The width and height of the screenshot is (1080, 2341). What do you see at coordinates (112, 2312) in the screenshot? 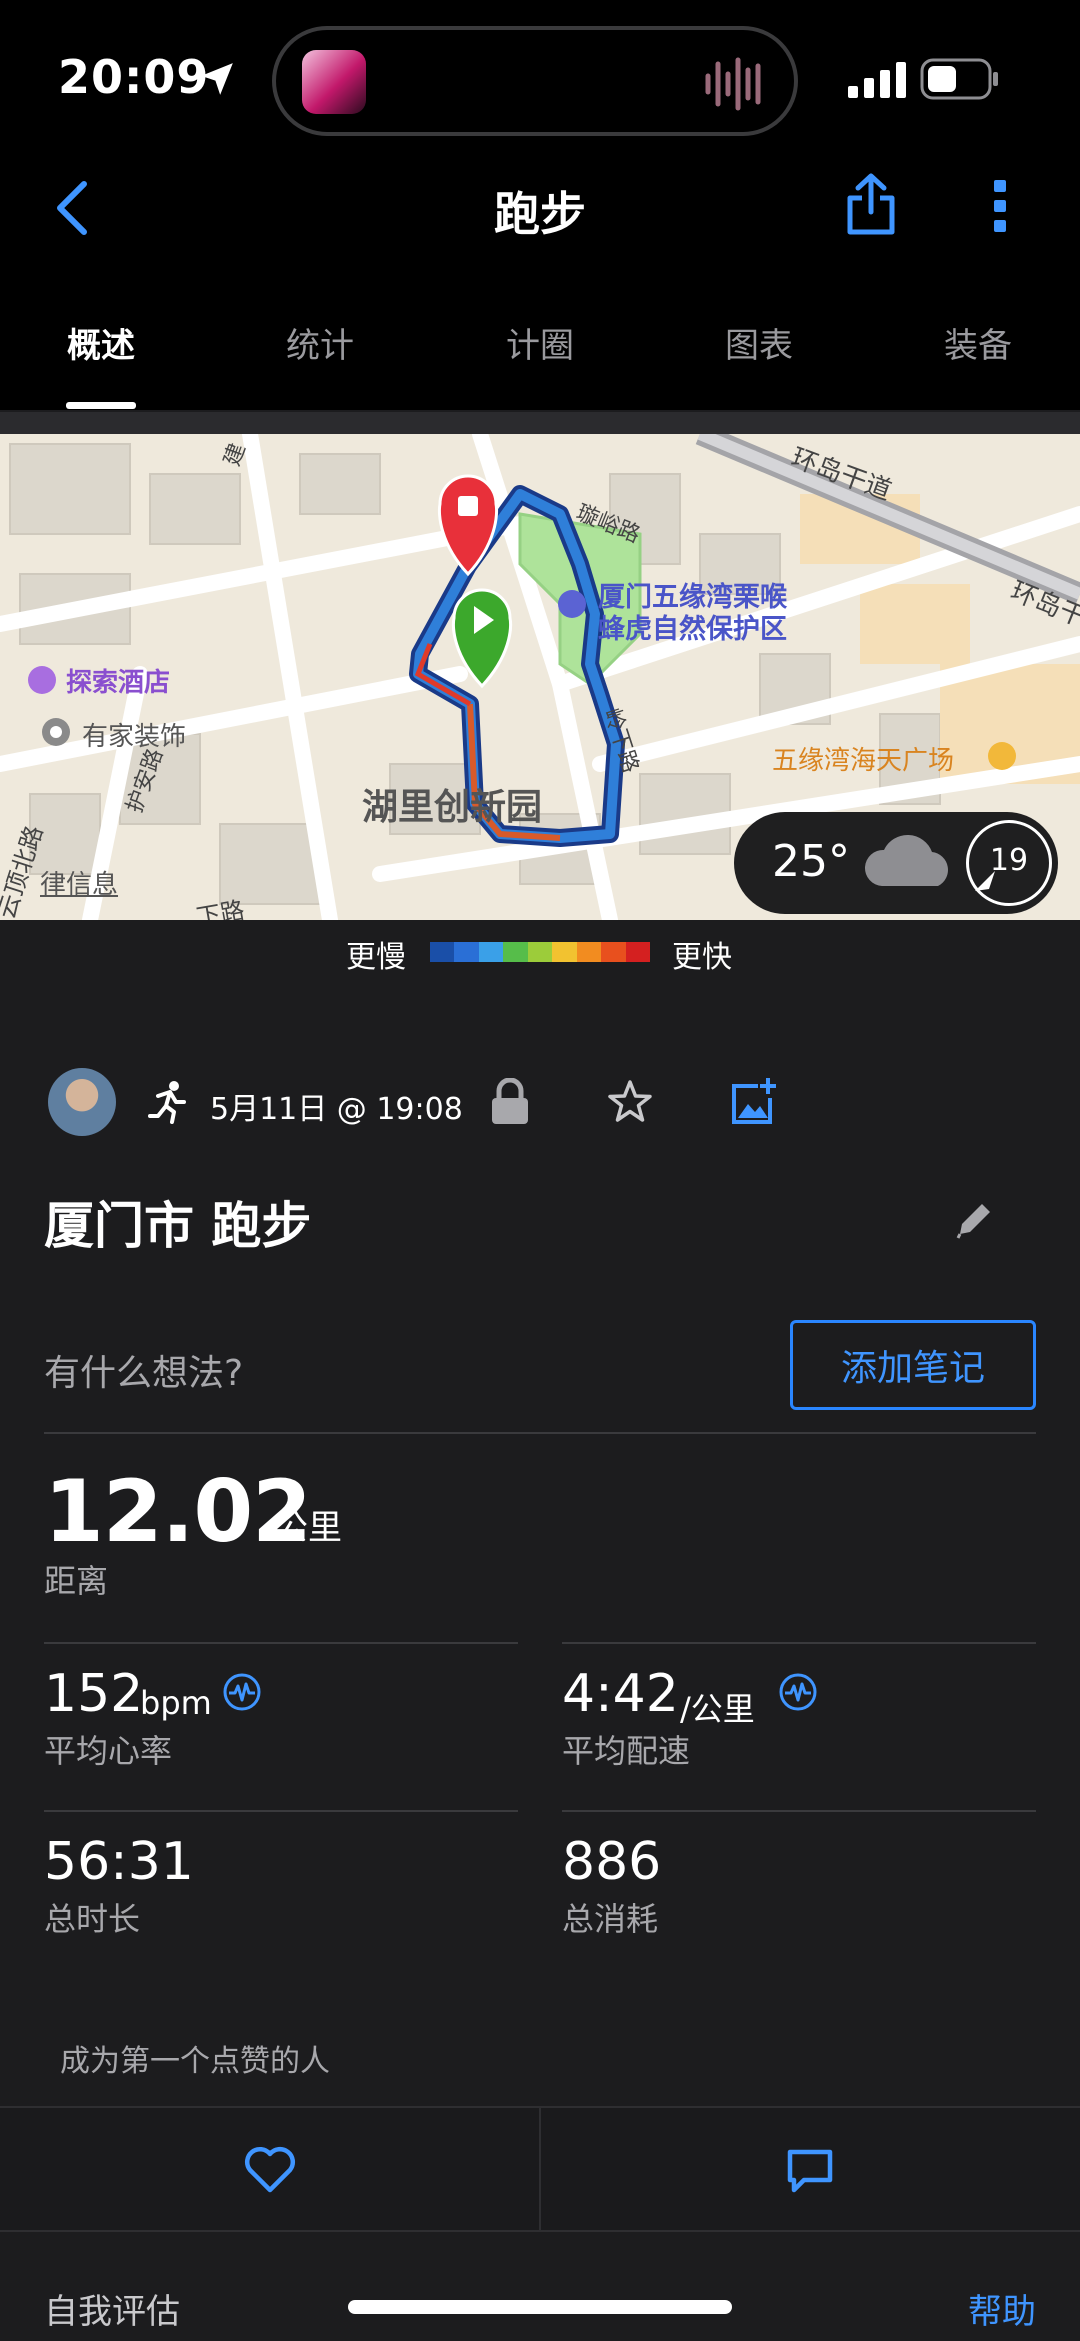
I see `self-evaluation-label: 自我评估` at bounding box center [112, 2312].